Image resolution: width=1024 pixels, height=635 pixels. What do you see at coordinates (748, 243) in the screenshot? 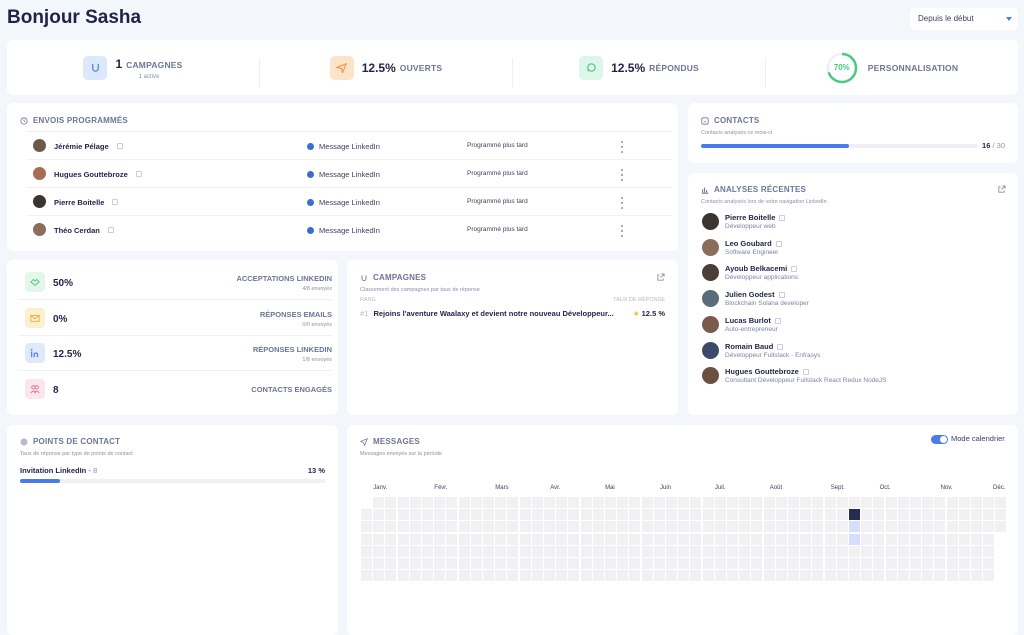
I see `contact-name: Leo Goubard` at bounding box center [748, 243].